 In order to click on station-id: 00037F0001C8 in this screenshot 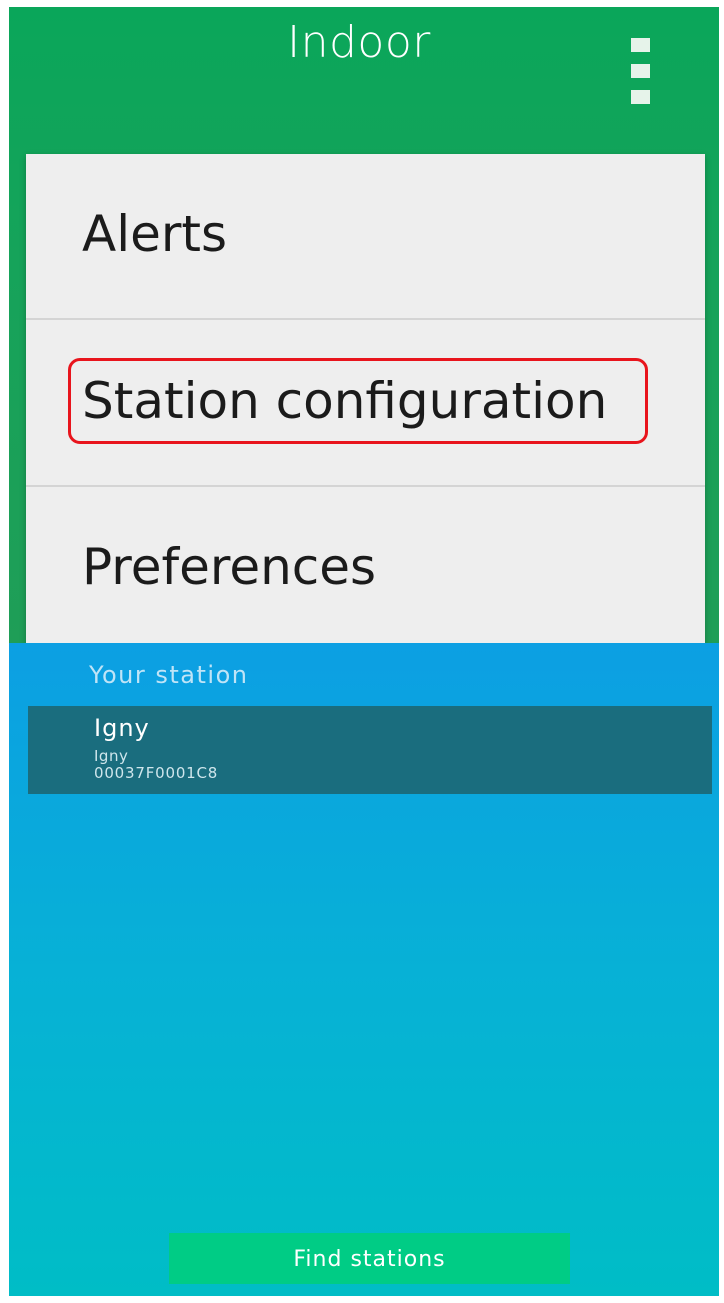, I will do `click(156, 773)`.